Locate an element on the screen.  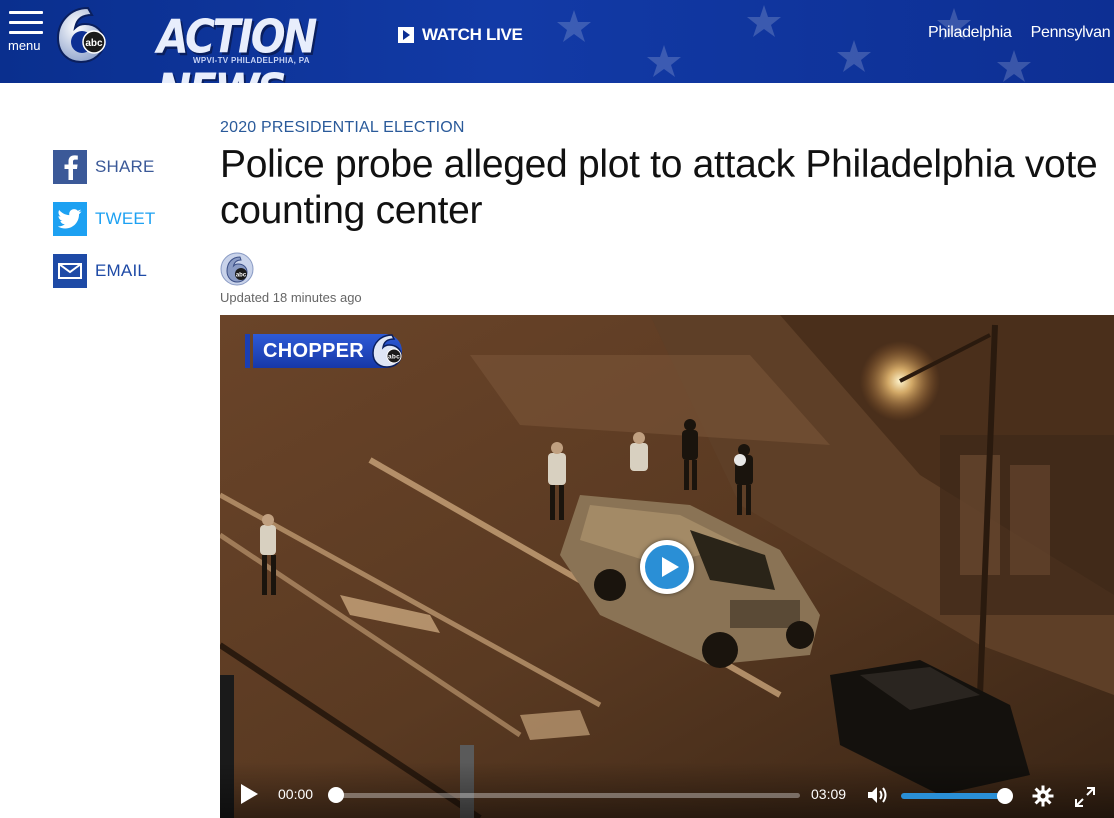
menu-label: menu is located at coordinates (24, 45).